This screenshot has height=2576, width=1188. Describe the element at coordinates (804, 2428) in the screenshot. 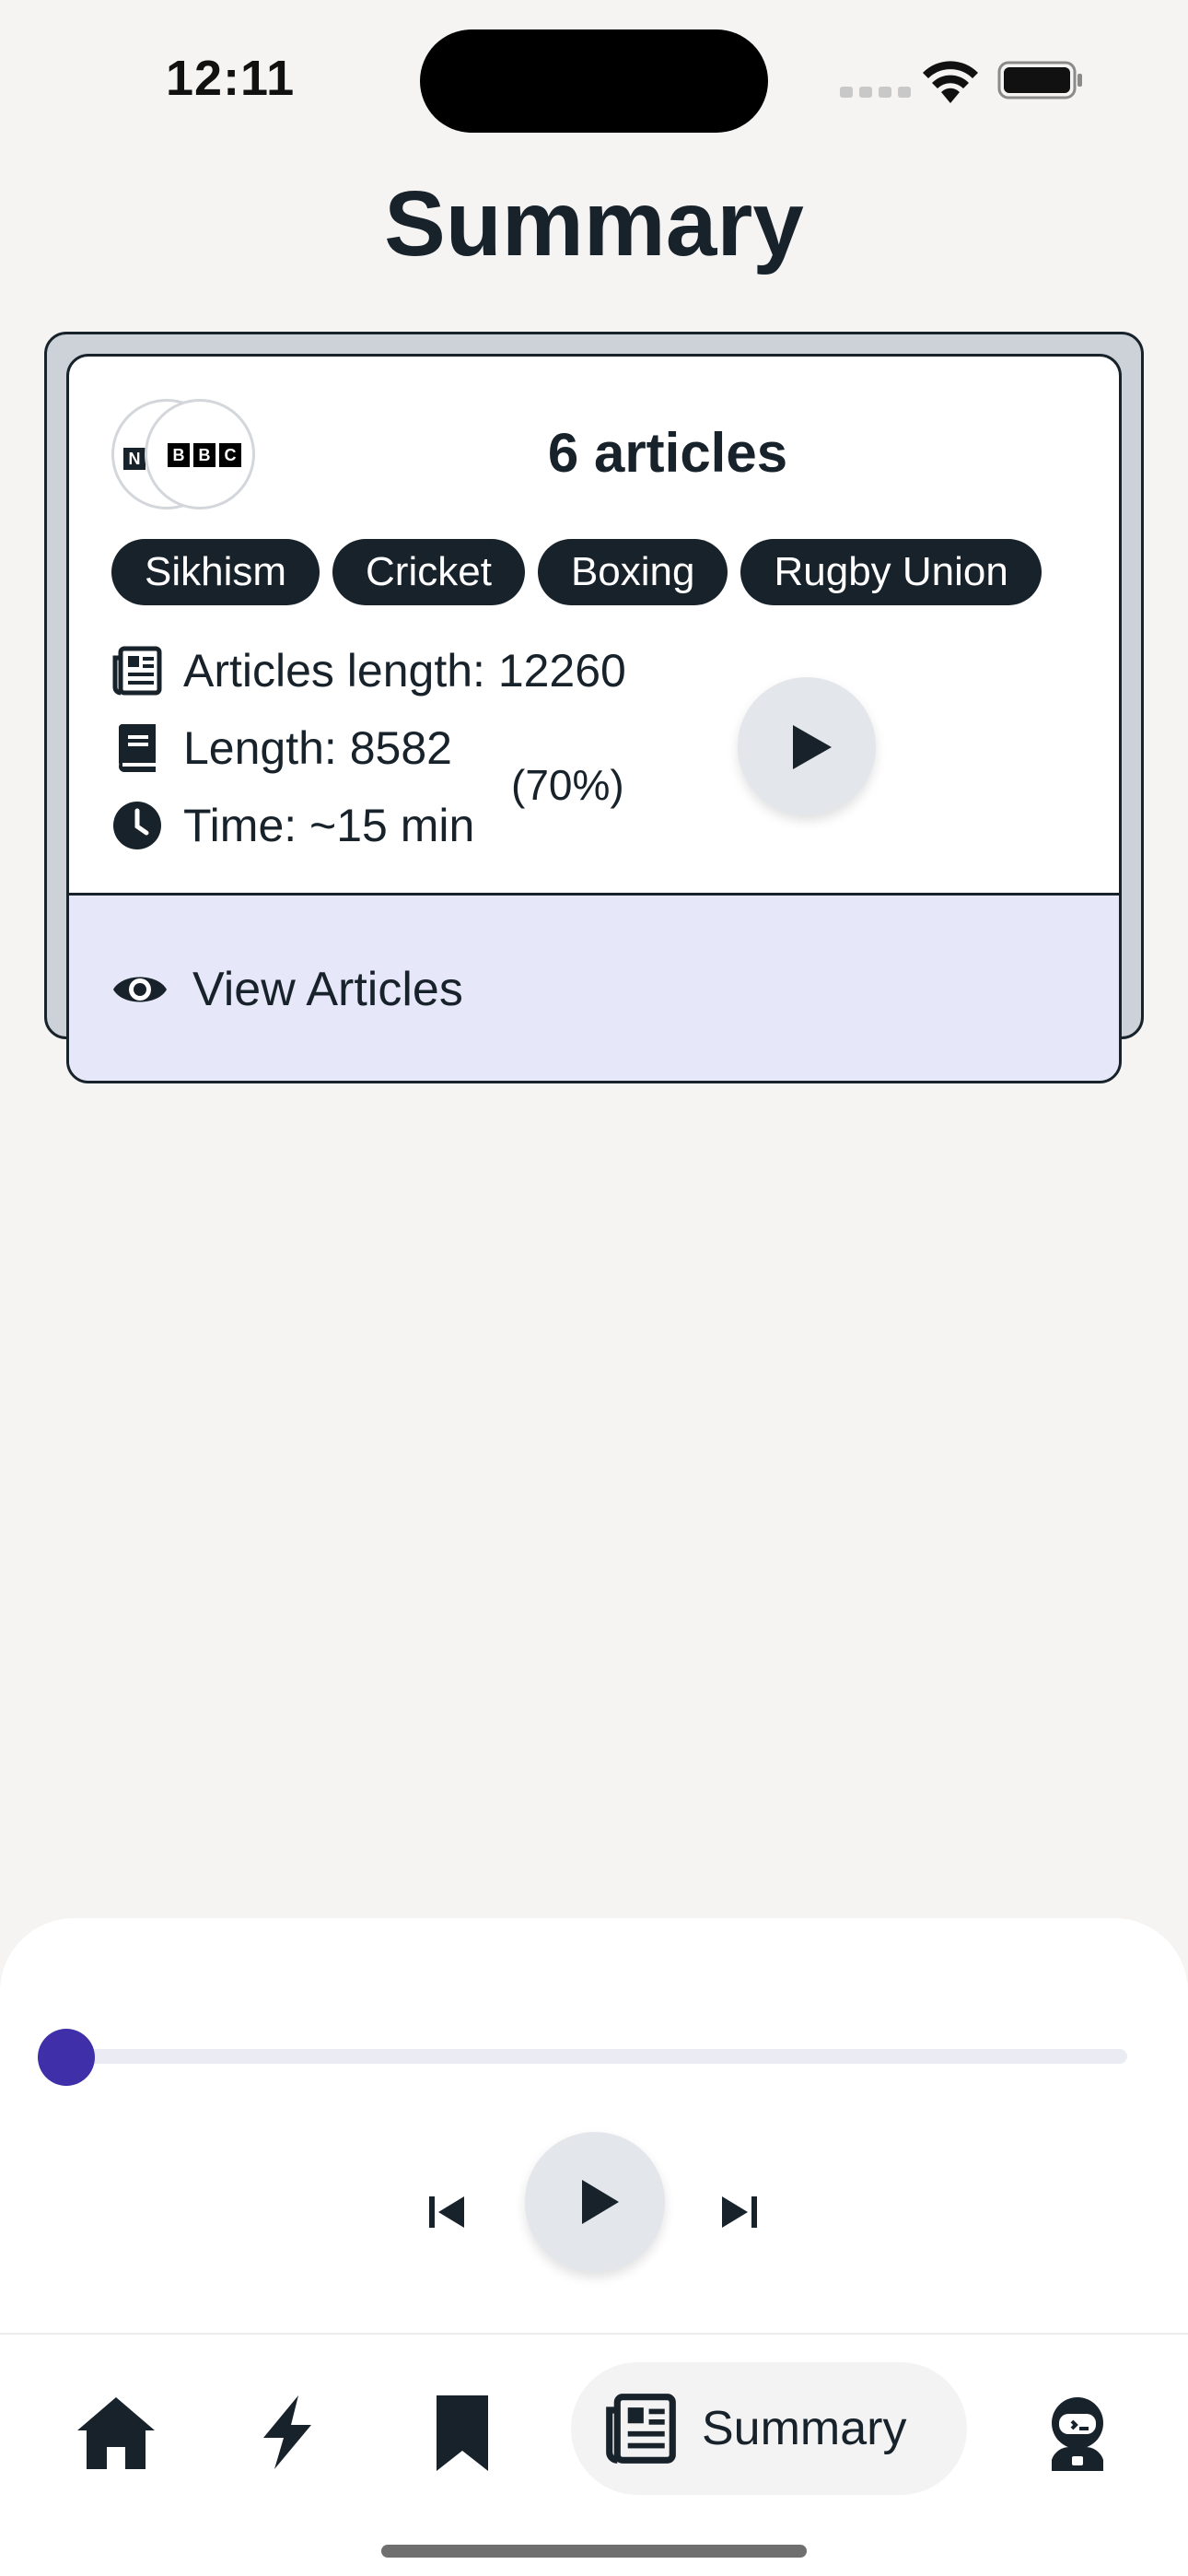

I see `nav-summary-label: Summary` at that location.